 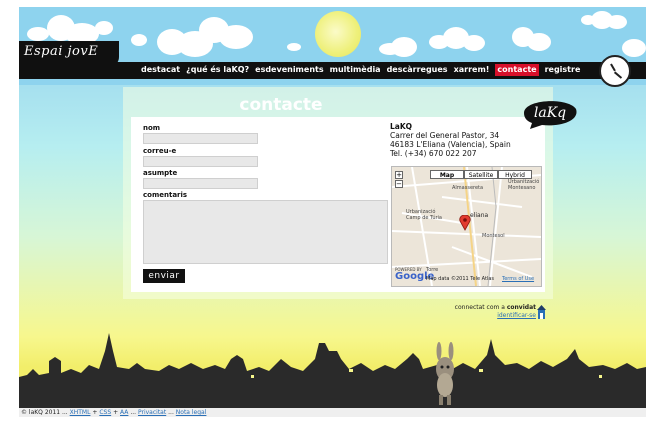 What do you see at coordinates (447, 174) in the screenshot?
I see `map-type-map: Map` at bounding box center [447, 174].